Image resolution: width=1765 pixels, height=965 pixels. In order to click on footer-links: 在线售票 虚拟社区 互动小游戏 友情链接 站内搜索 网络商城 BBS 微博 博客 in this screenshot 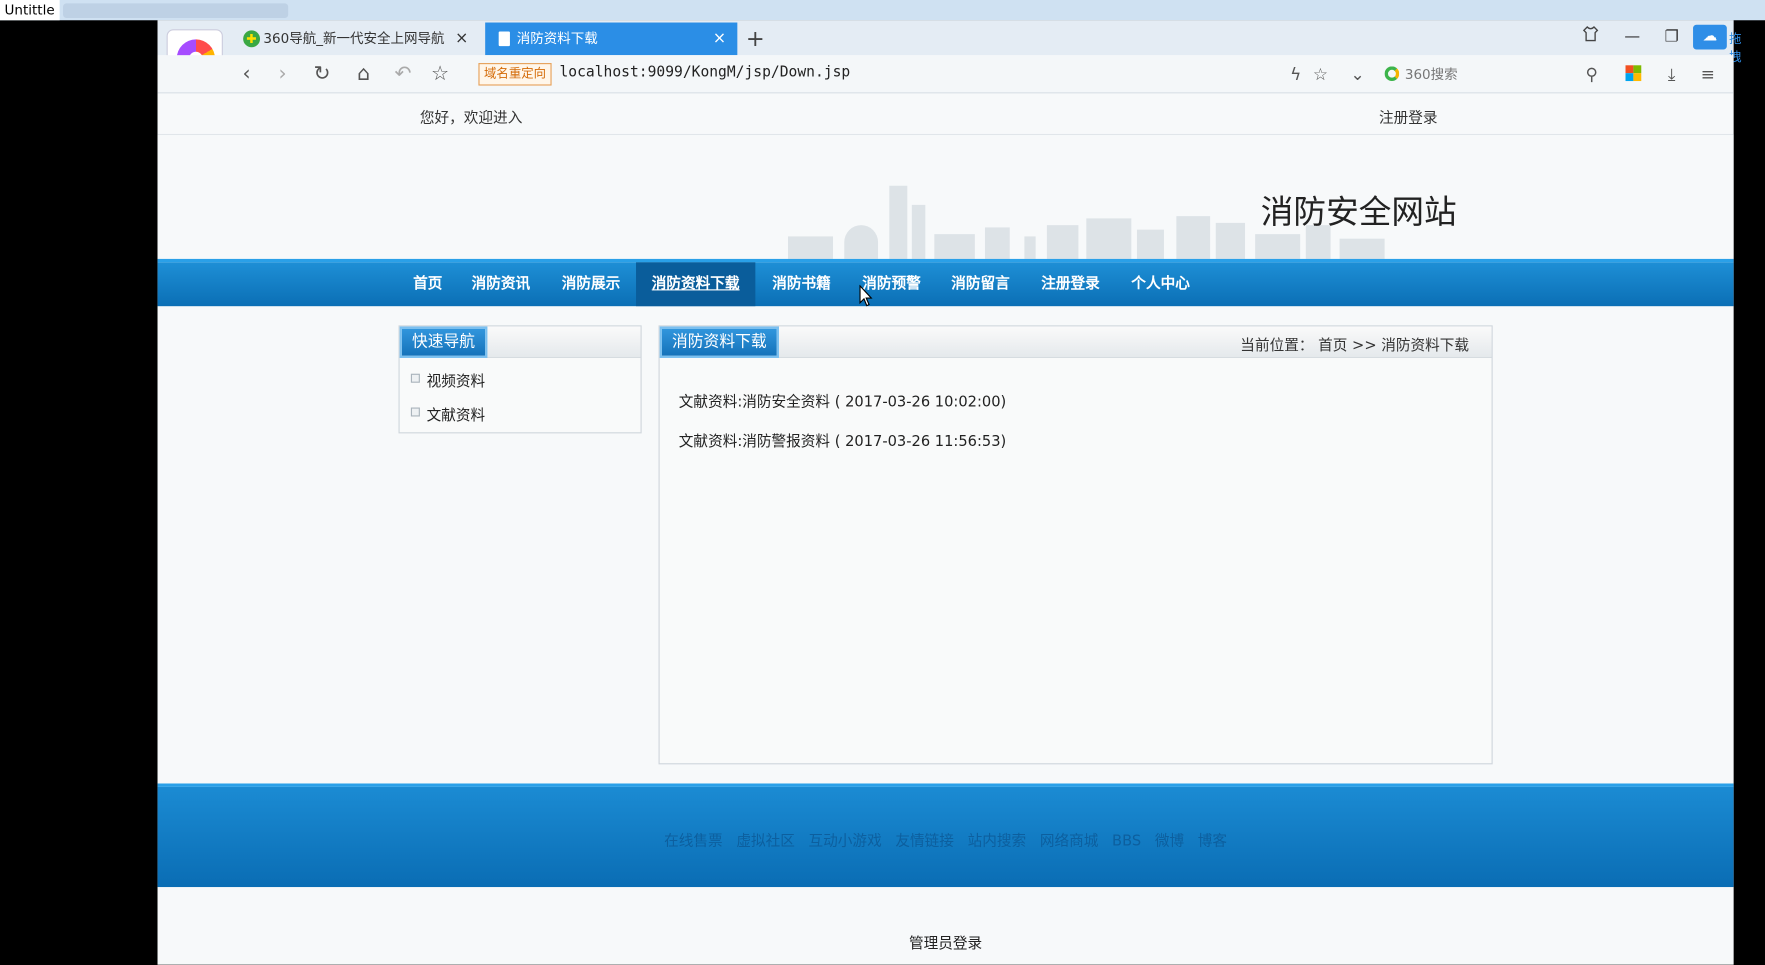, I will do `click(946, 839)`.